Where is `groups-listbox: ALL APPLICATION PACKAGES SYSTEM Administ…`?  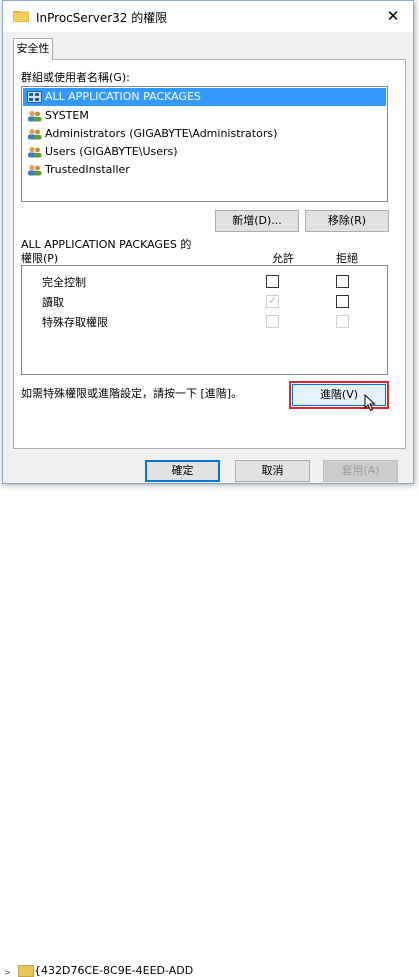 groups-listbox: ALL APPLICATION PACKAGES SYSTEM Administ… is located at coordinates (204, 144).